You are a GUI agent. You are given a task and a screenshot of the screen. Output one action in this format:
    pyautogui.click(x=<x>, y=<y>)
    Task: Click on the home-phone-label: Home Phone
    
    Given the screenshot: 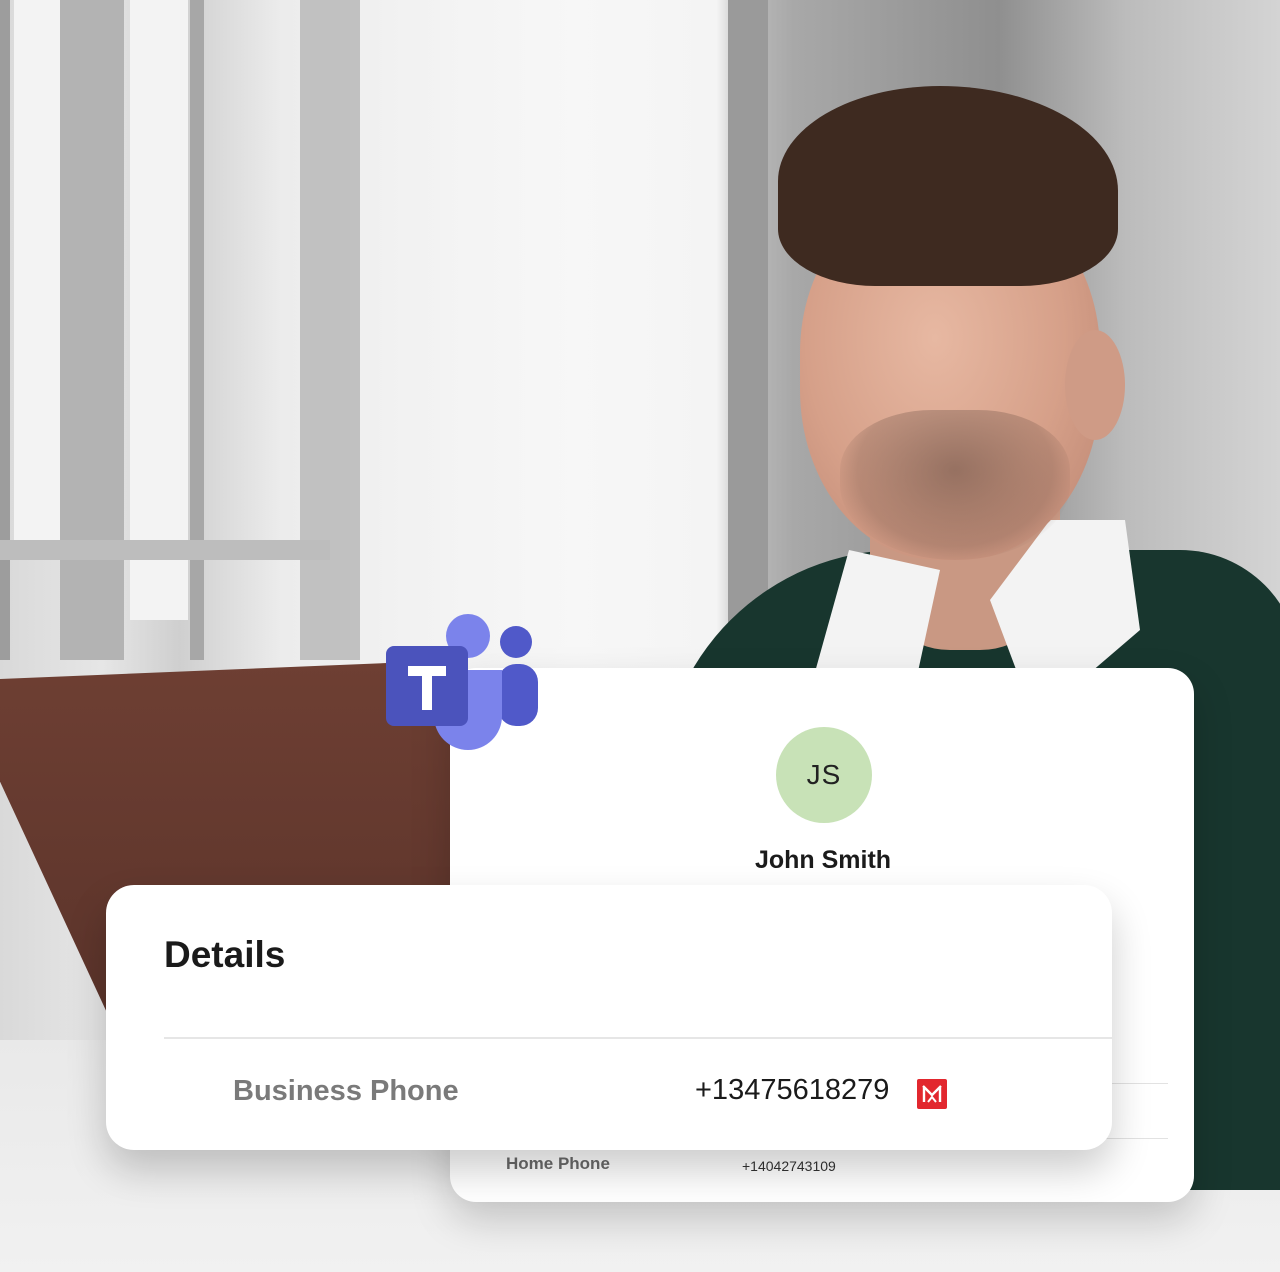 What is the action you would take?
    pyautogui.click(x=558, y=1163)
    